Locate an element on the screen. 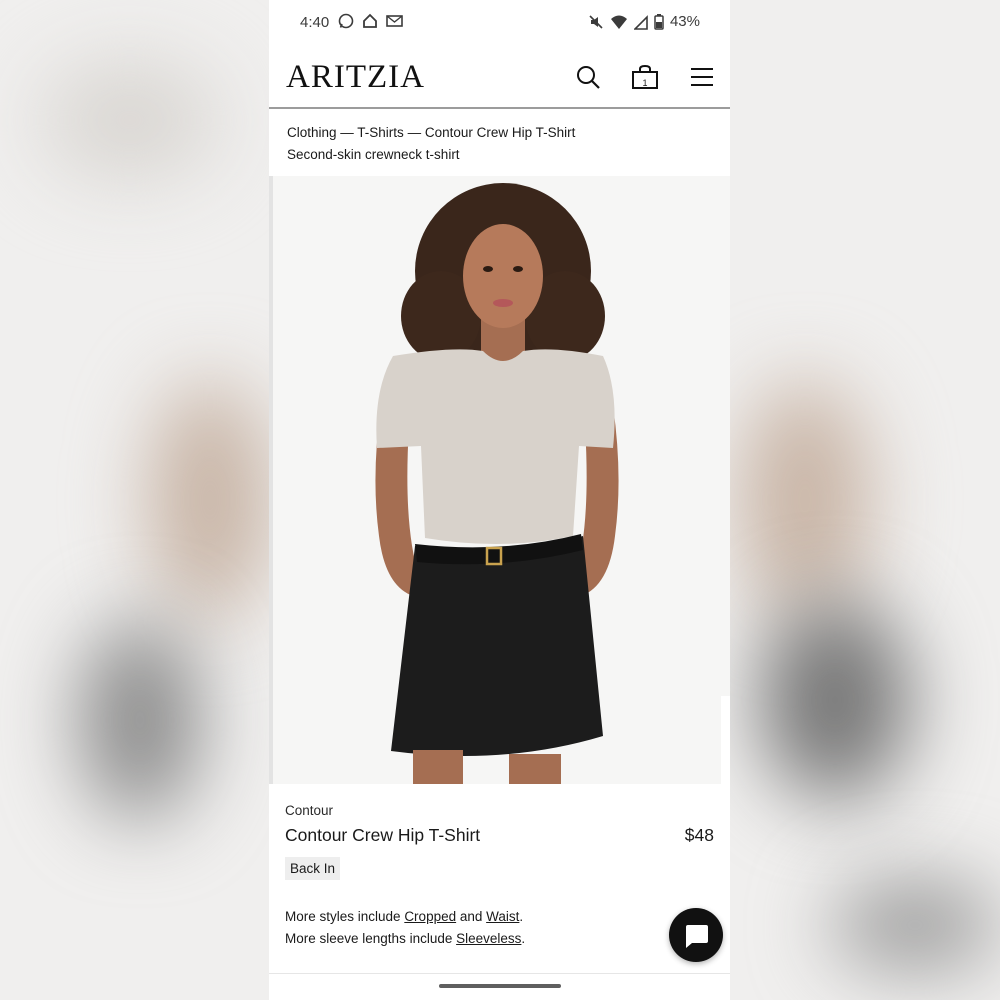 The width and height of the screenshot is (1000, 1000). chat-icon is located at coordinates (697, 936).